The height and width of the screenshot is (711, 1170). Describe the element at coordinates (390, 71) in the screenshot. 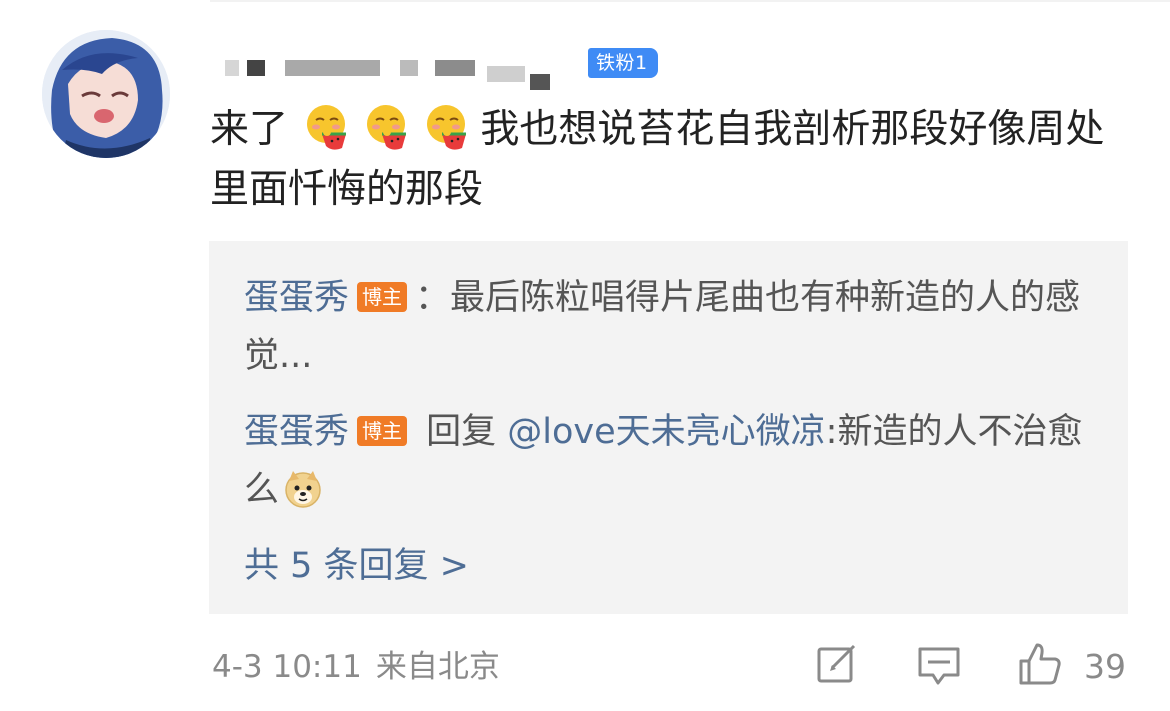

I see `username-blurred` at that location.